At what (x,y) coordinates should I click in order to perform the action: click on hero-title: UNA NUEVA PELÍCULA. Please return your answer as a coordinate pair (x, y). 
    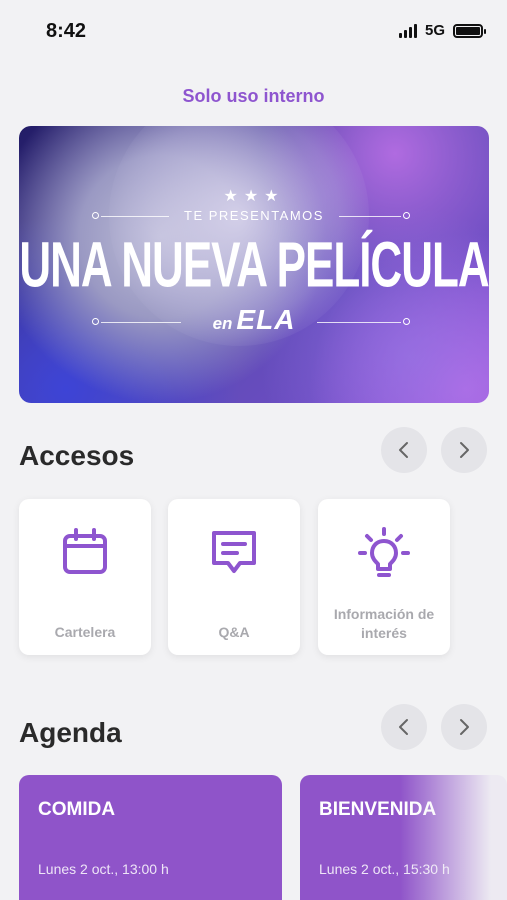
    Looking at the image, I should click on (254, 266).